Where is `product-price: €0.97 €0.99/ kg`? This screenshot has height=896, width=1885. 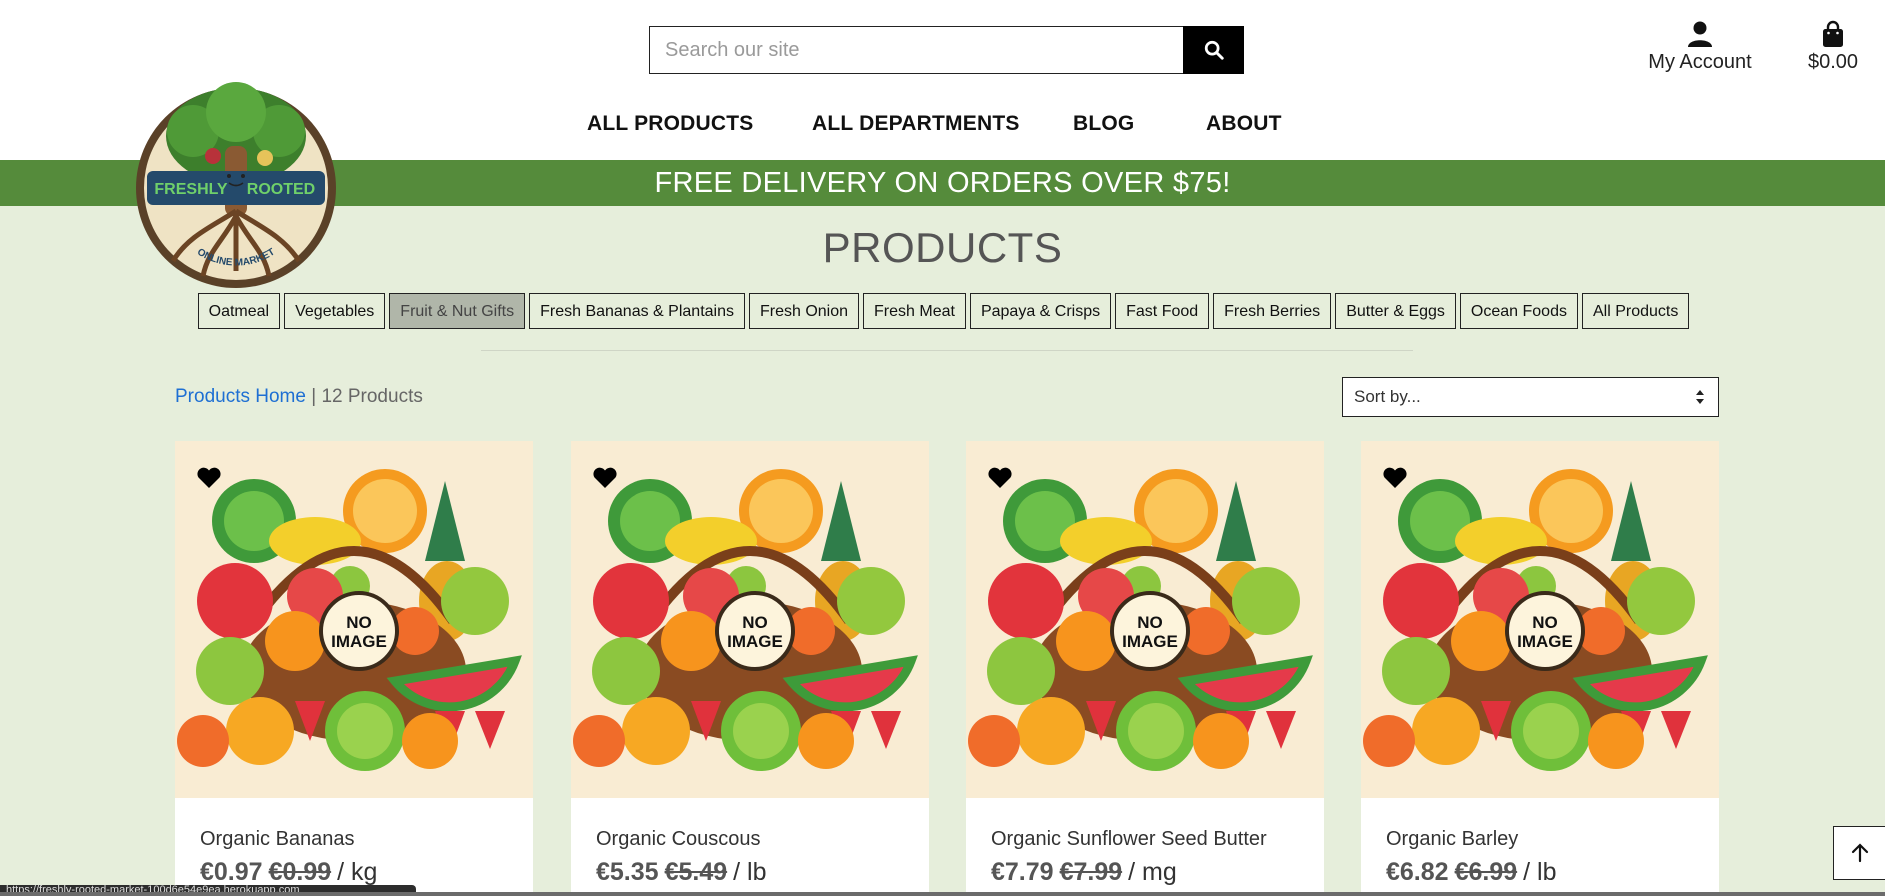
product-price: €0.97 €0.99/ kg is located at coordinates (288, 872).